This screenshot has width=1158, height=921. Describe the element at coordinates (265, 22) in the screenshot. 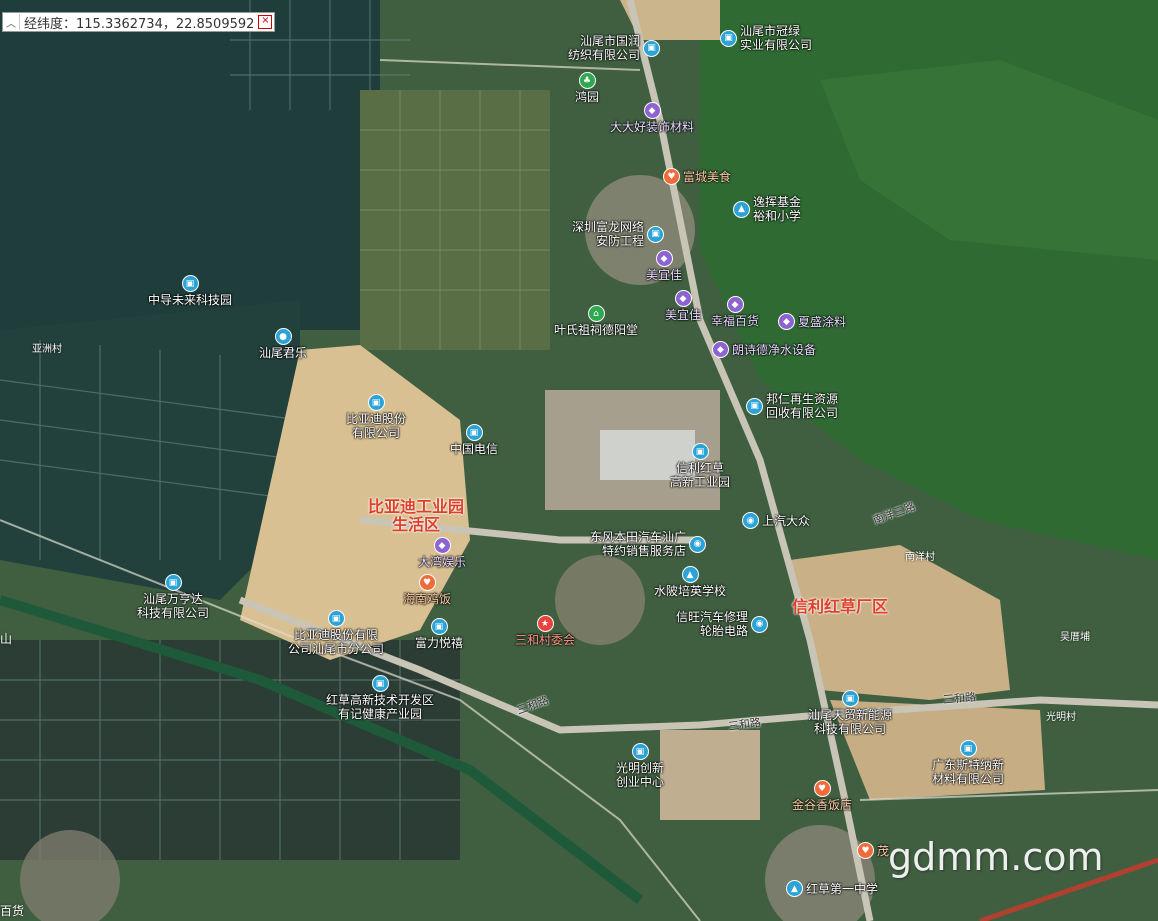

I see `close-icon: ×` at that location.